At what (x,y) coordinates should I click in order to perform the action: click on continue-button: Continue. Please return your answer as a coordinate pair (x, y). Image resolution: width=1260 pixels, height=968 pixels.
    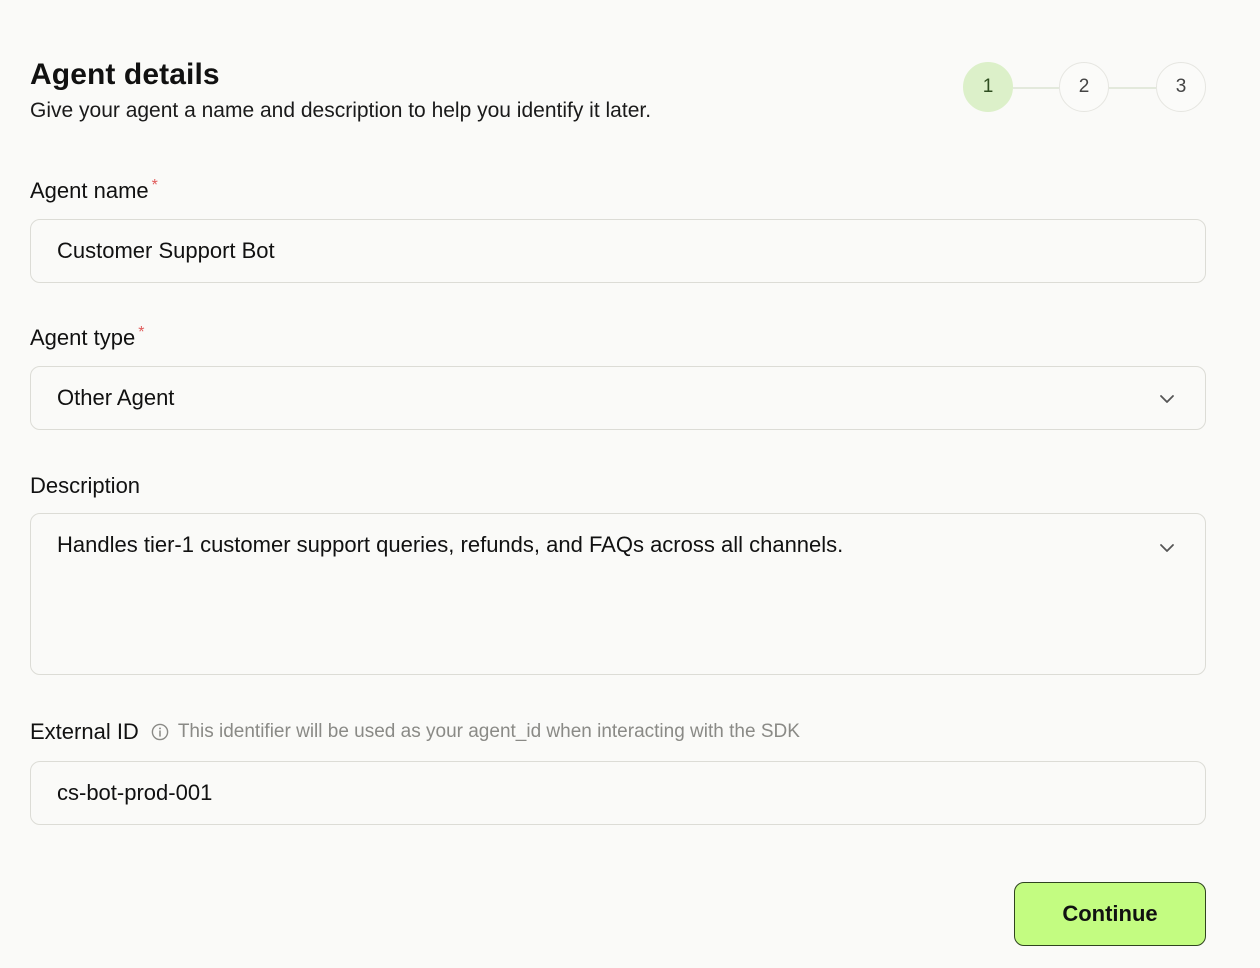
    Looking at the image, I should click on (1110, 914).